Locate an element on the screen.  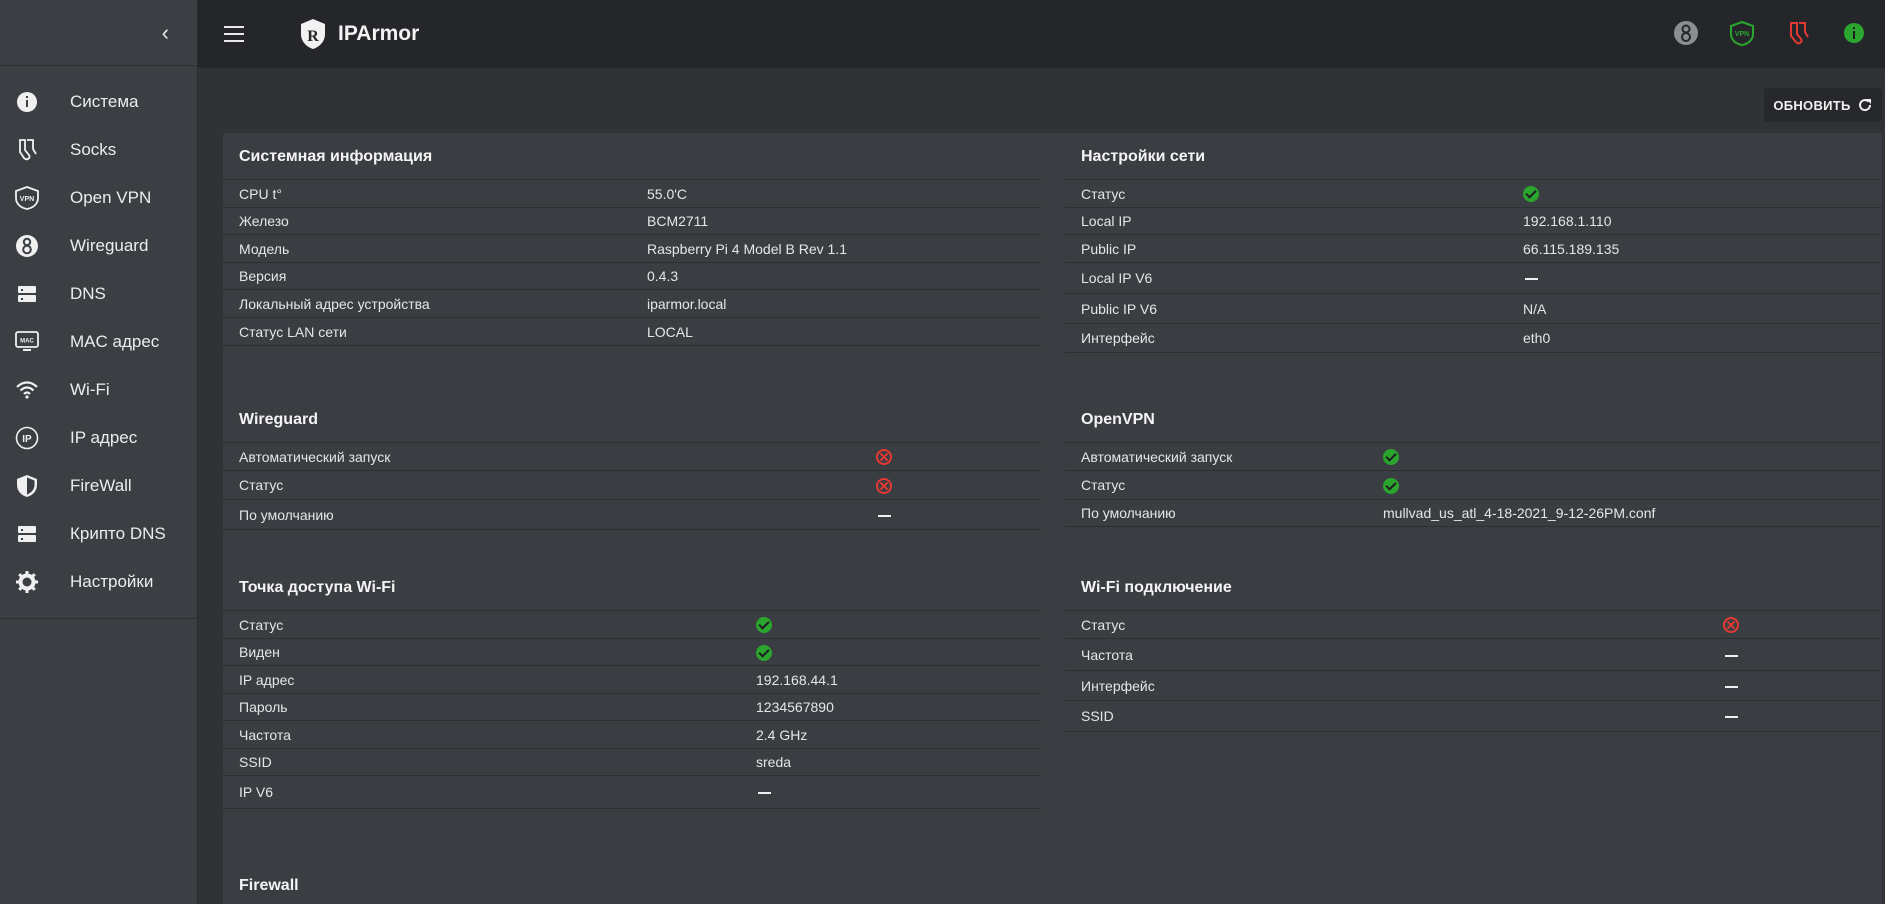
menu-icon is located at coordinates (234, 34).